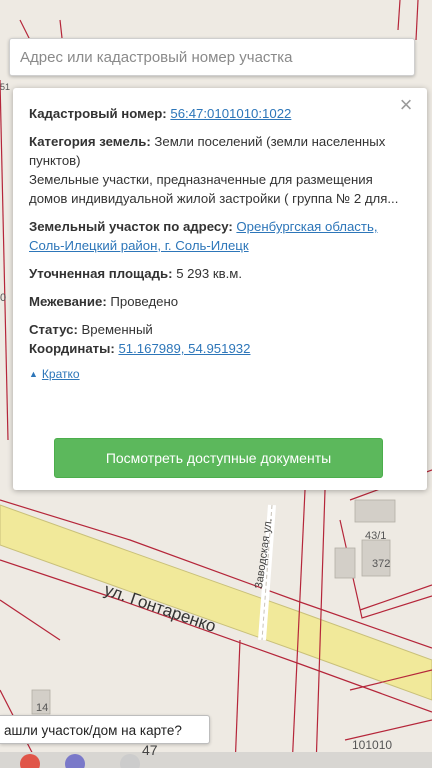  What do you see at coordinates (184, 348) in the screenshot?
I see `coordinates-link: 51.167989, 54.951932` at bounding box center [184, 348].